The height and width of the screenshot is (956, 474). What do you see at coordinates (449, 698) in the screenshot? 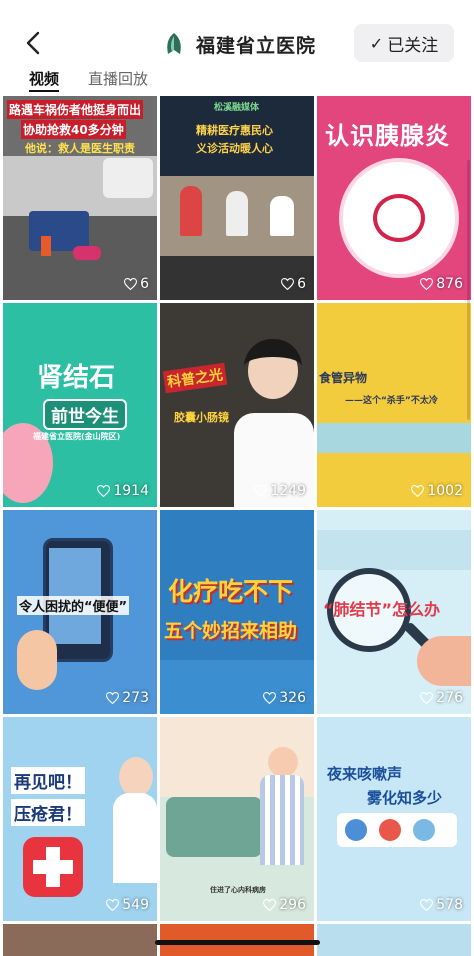
I see `like-count-value: 276` at bounding box center [449, 698].